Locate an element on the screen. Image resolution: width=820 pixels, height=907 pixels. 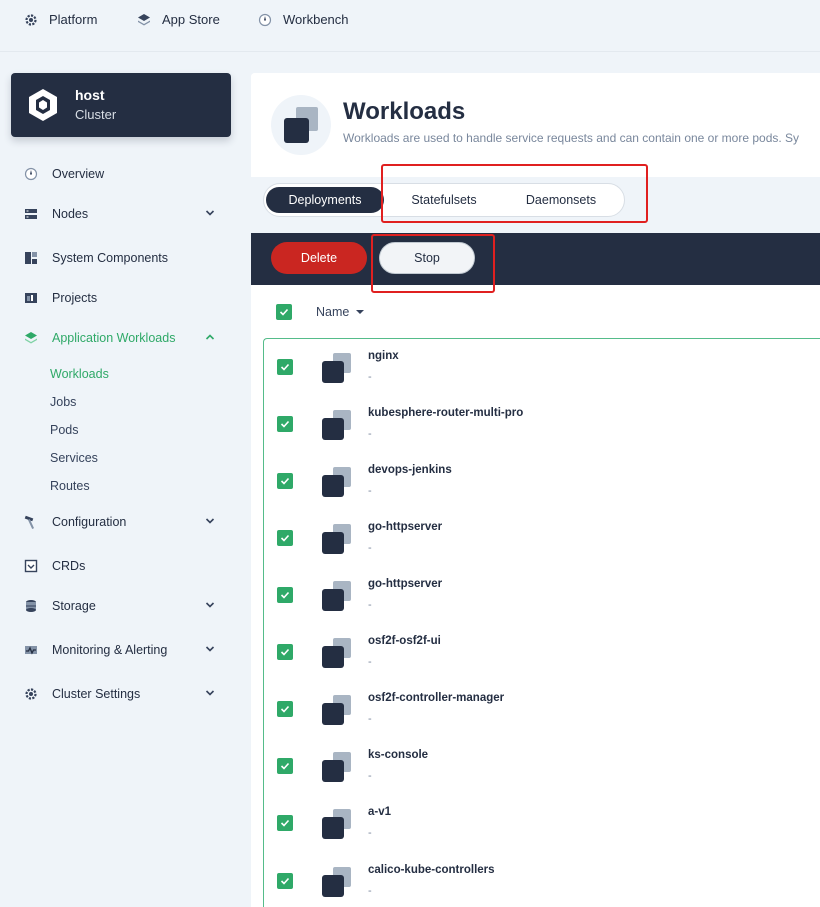
crd-icon is located at coordinates (31, 566).